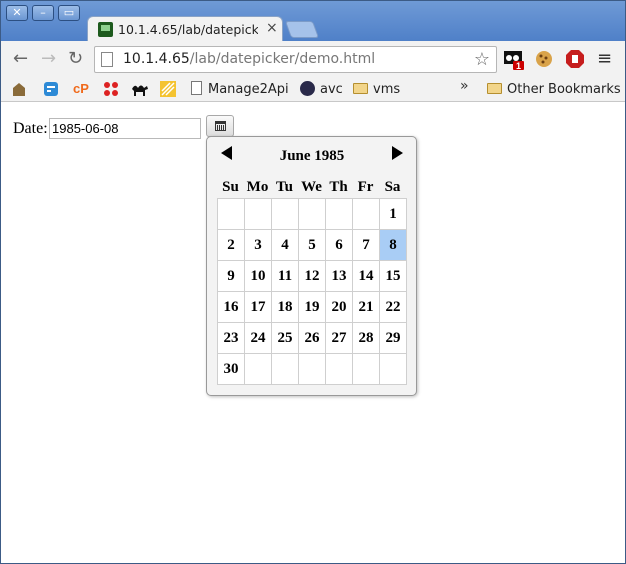  What do you see at coordinates (339, 307) in the screenshot?
I see `calendar-day-cell: 20` at bounding box center [339, 307].